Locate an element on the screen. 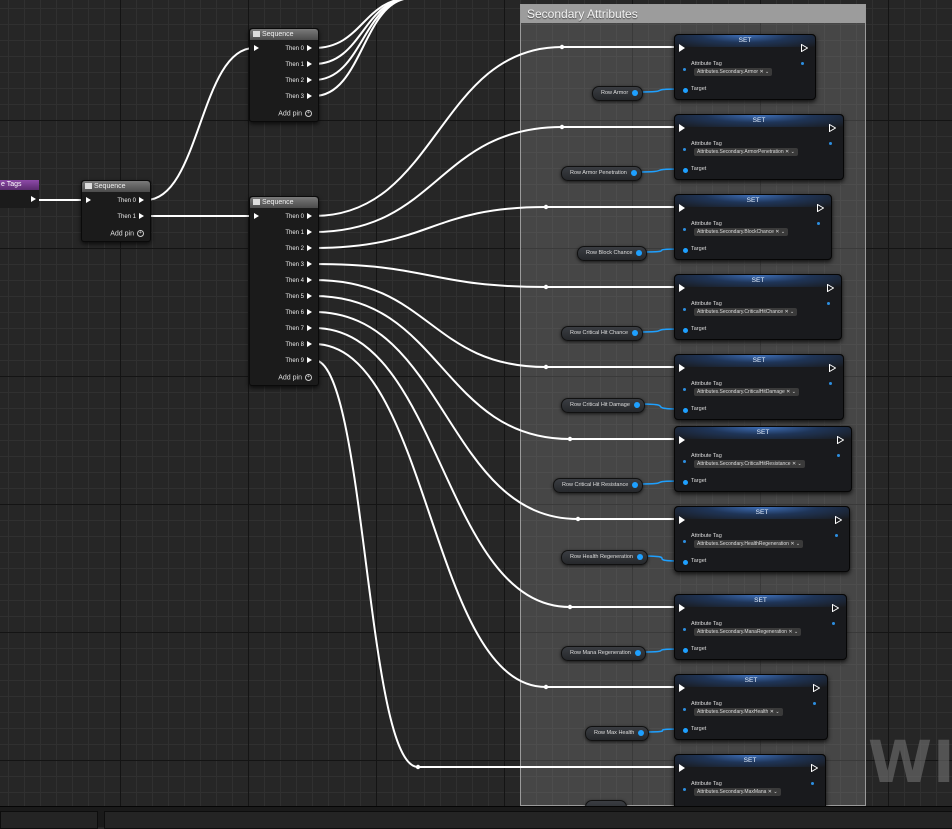 This screenshot has height=829, width=952. then-pin: Then 6 is located at coordinates (298, 313).